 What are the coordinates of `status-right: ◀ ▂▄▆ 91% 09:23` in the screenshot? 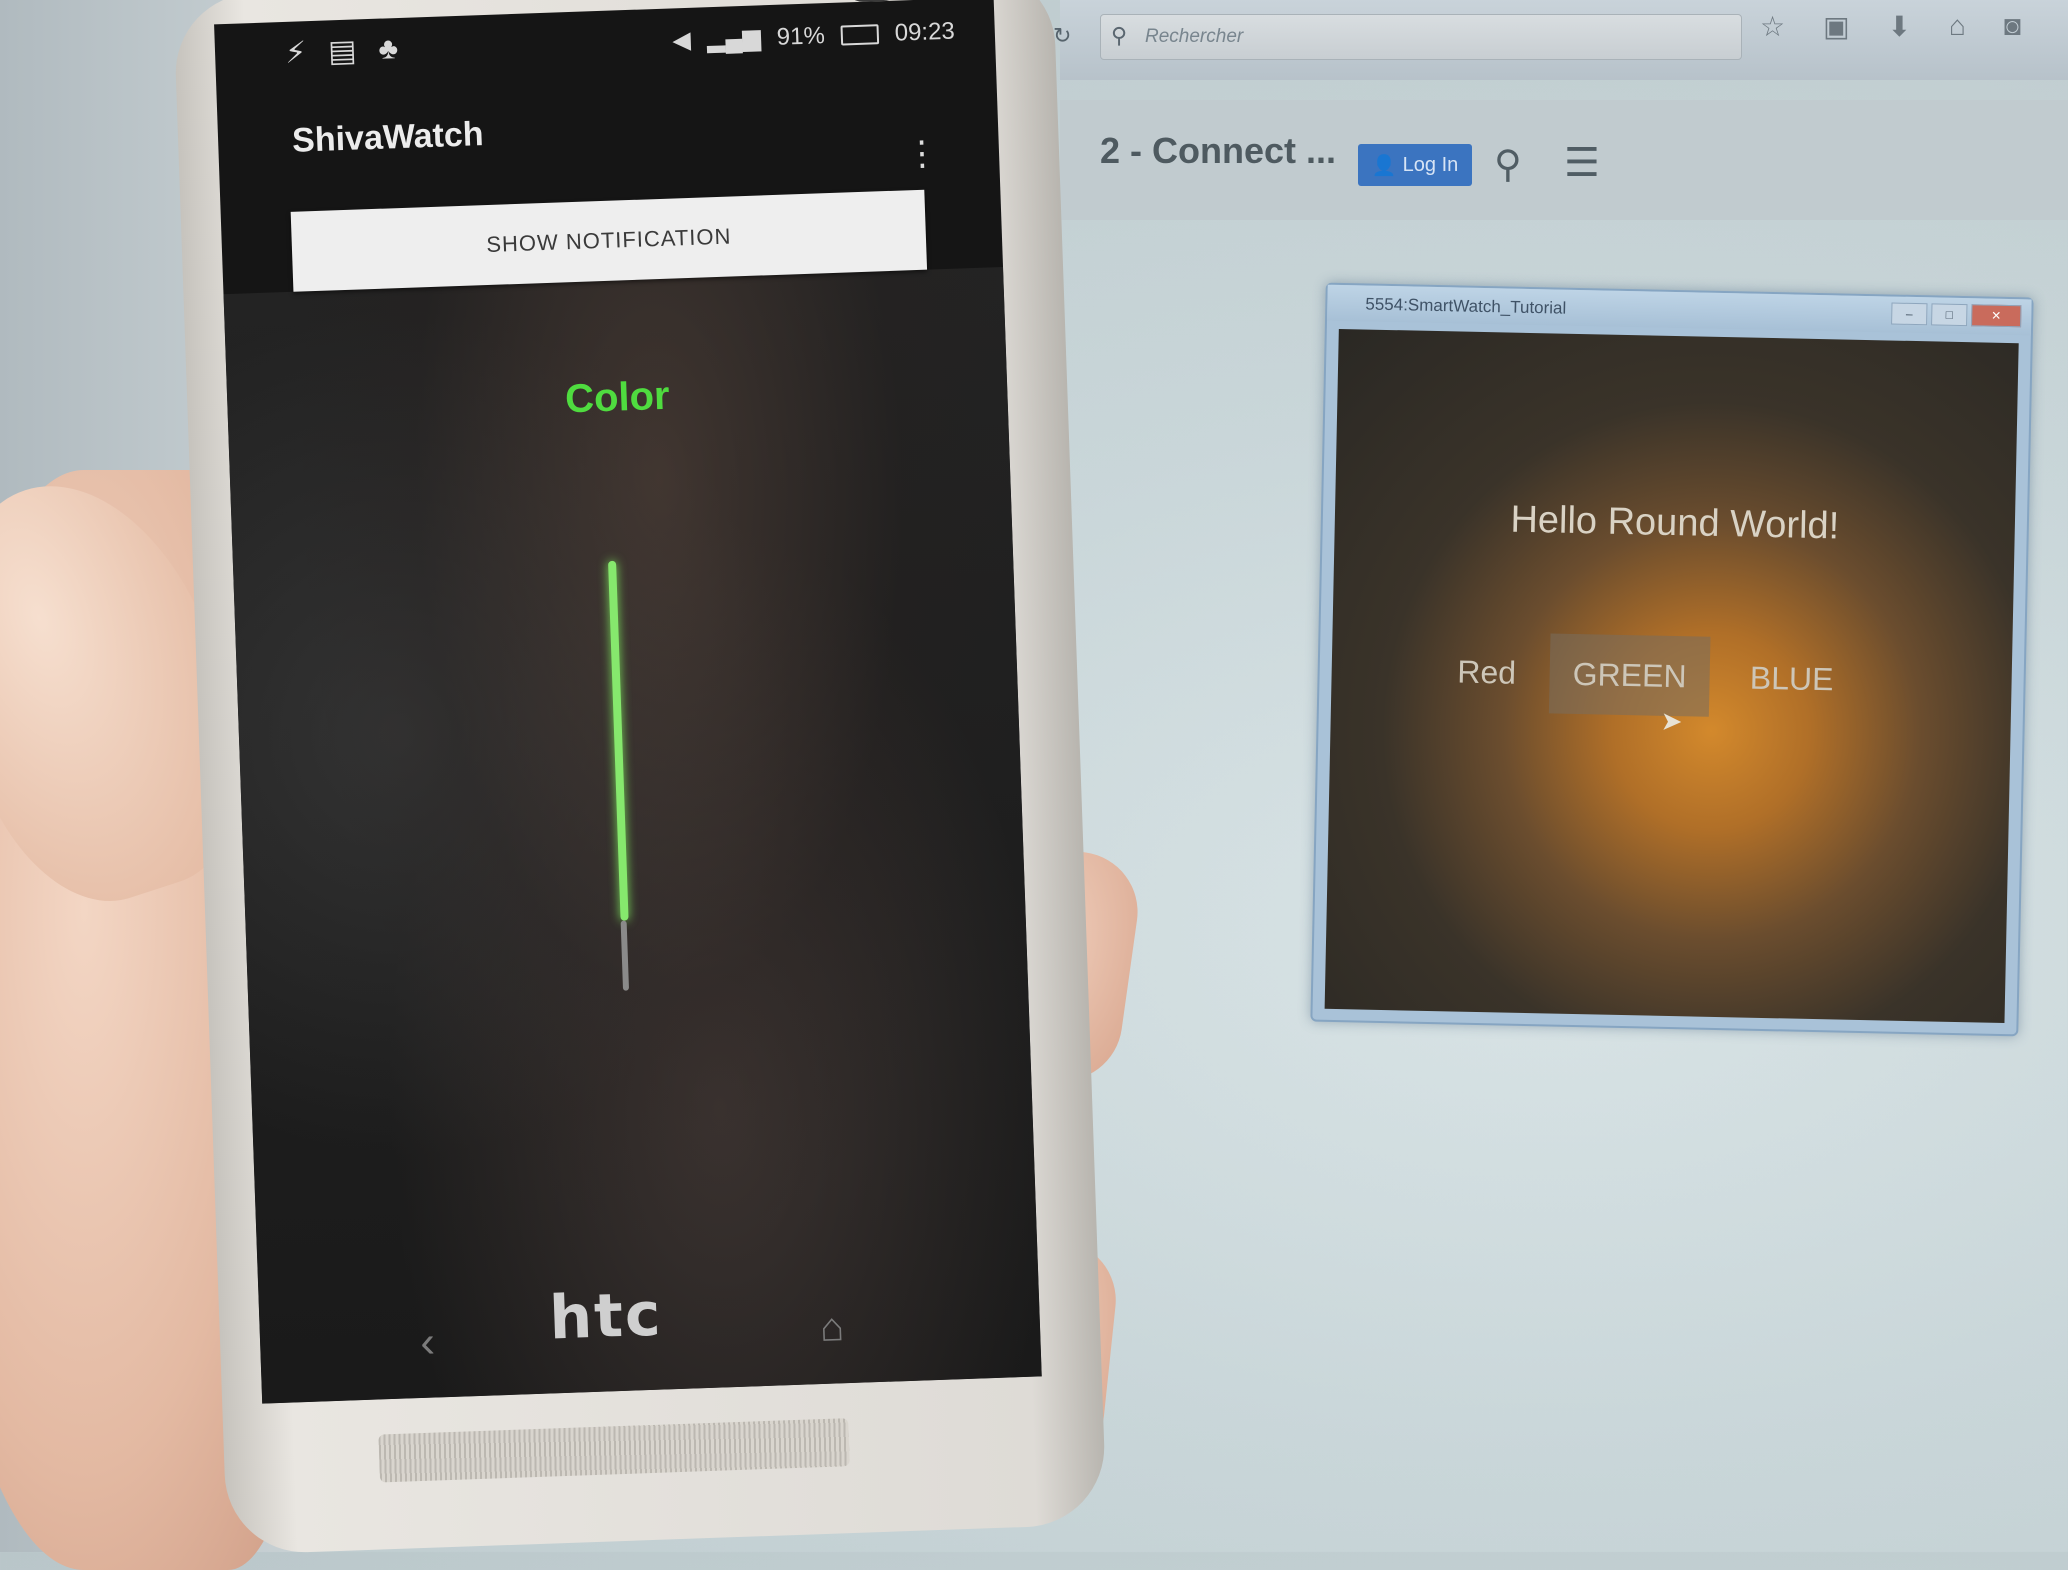 It's located at (813, 36).